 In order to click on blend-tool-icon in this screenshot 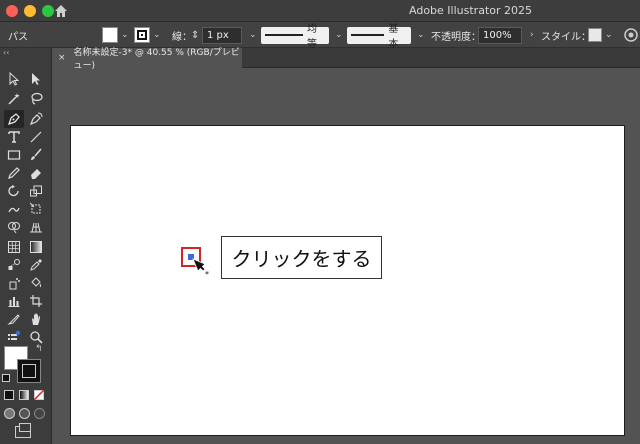, I will do `click(14, 265)`.